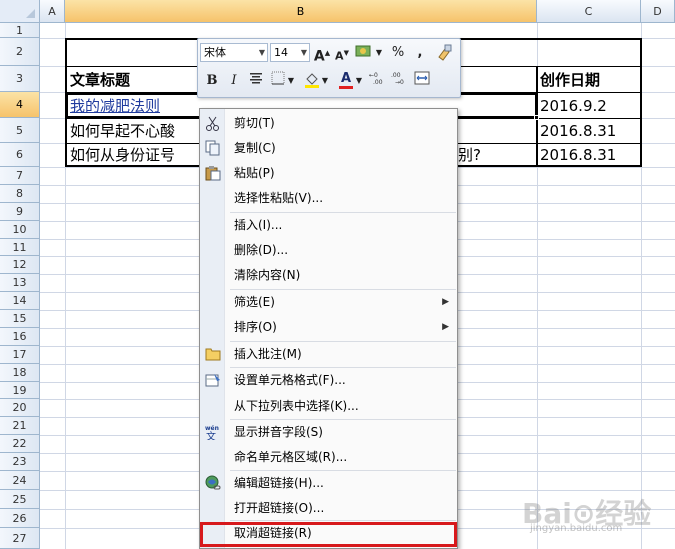 This screenshot has width=675, height=549. I want to click on cell-c3-header: 创作日期, so click(570, 80).